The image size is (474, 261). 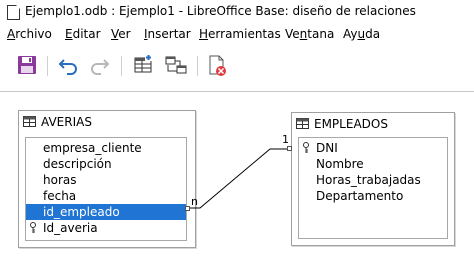 I want to click on add-tables-icon, so click(x=143, y=63).